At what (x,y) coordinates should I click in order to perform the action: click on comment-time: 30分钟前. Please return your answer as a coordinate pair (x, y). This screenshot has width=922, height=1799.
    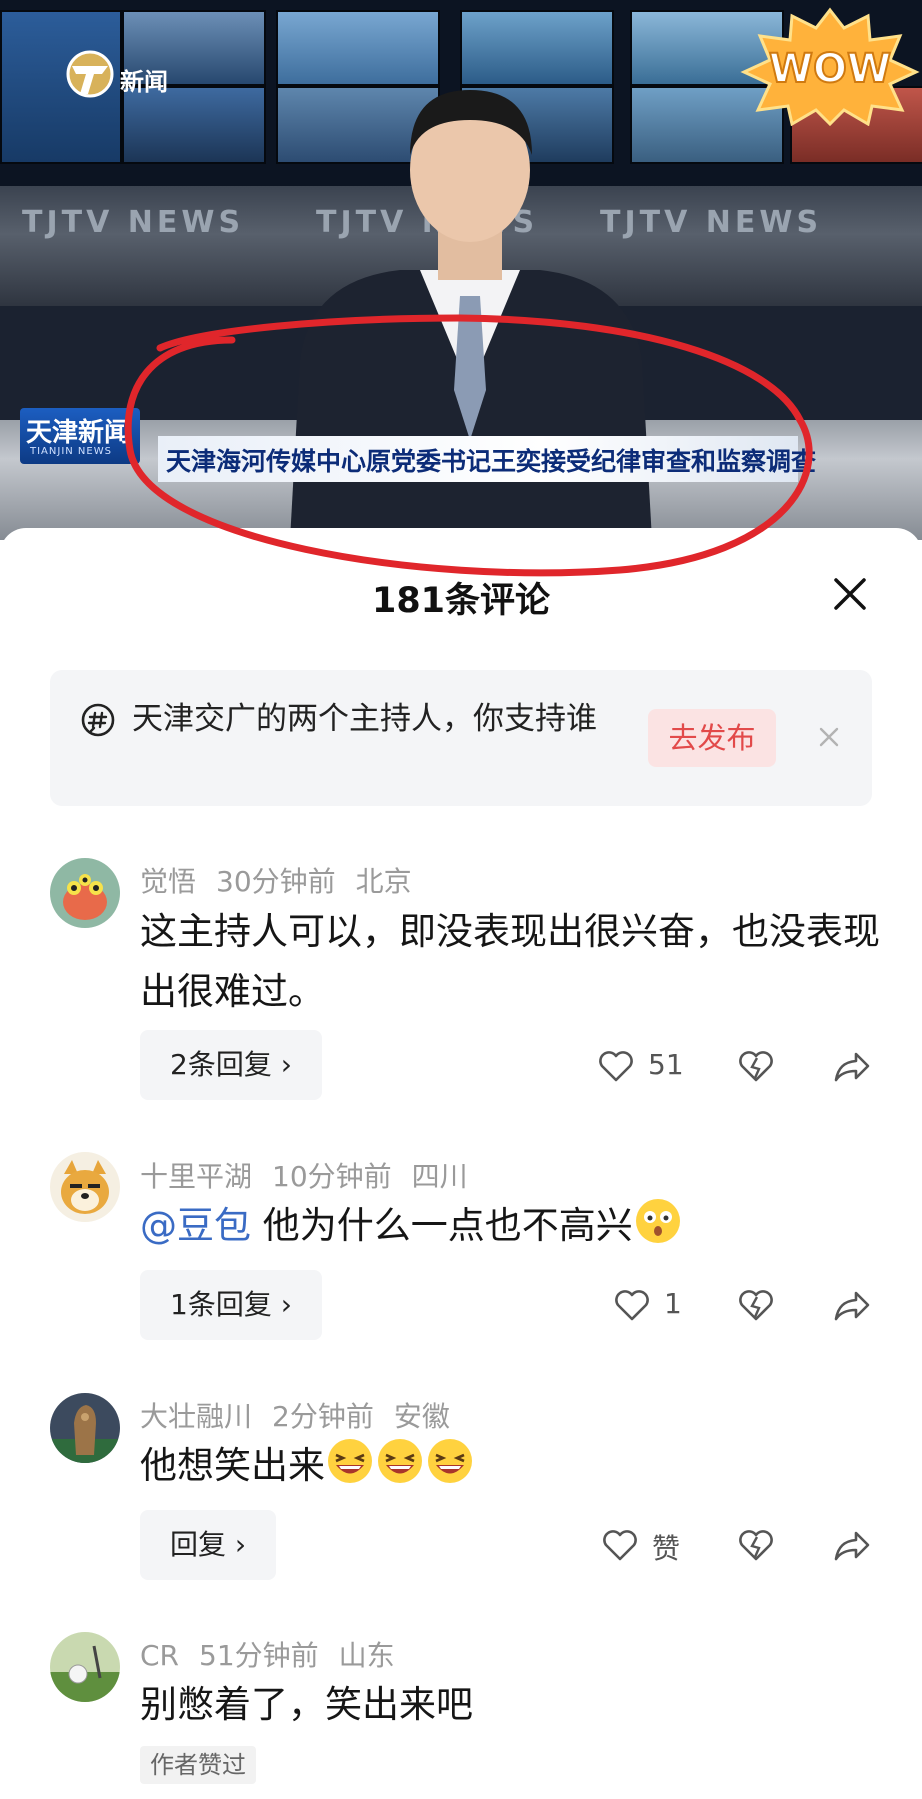
    Looking at the image, I should click on (276, 881).